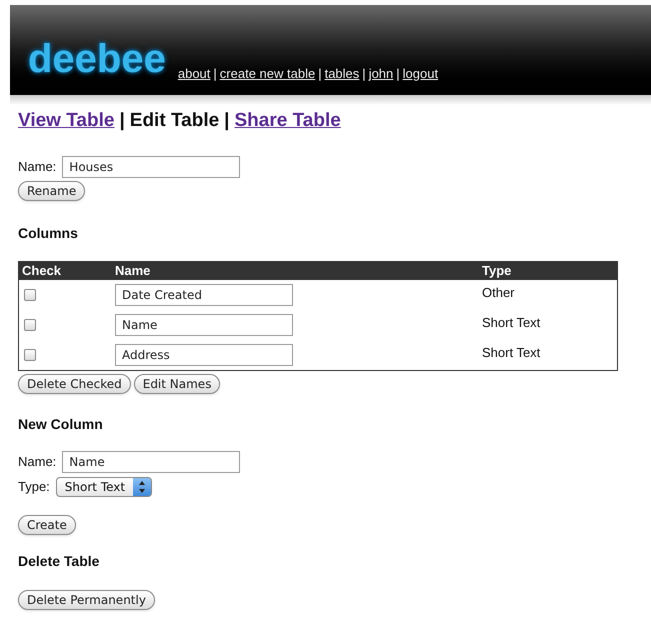  Describe the element at coordinates (61, 424) in the screenshot. I see `section-heading: New Column` at that location.